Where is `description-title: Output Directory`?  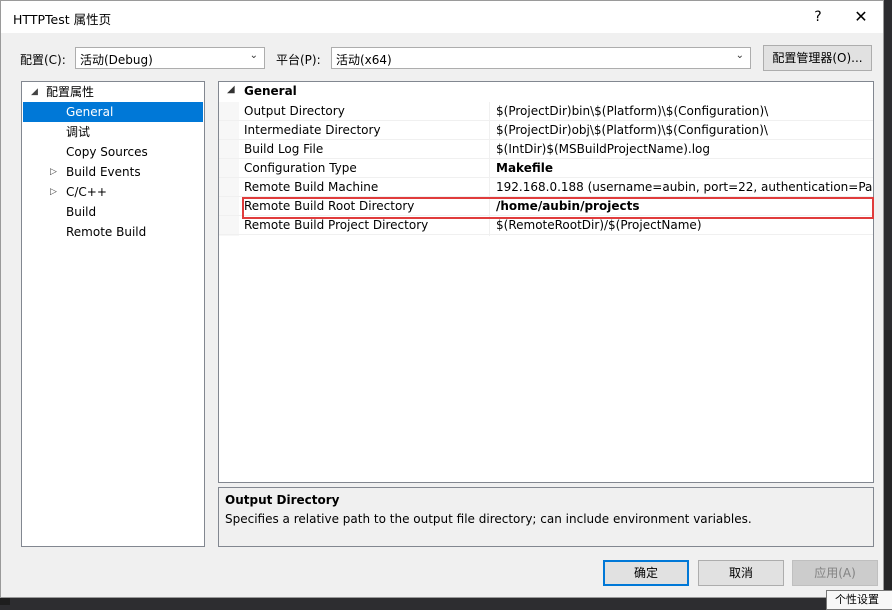
description-title: Output Directory is located at coordinates (282, 500).